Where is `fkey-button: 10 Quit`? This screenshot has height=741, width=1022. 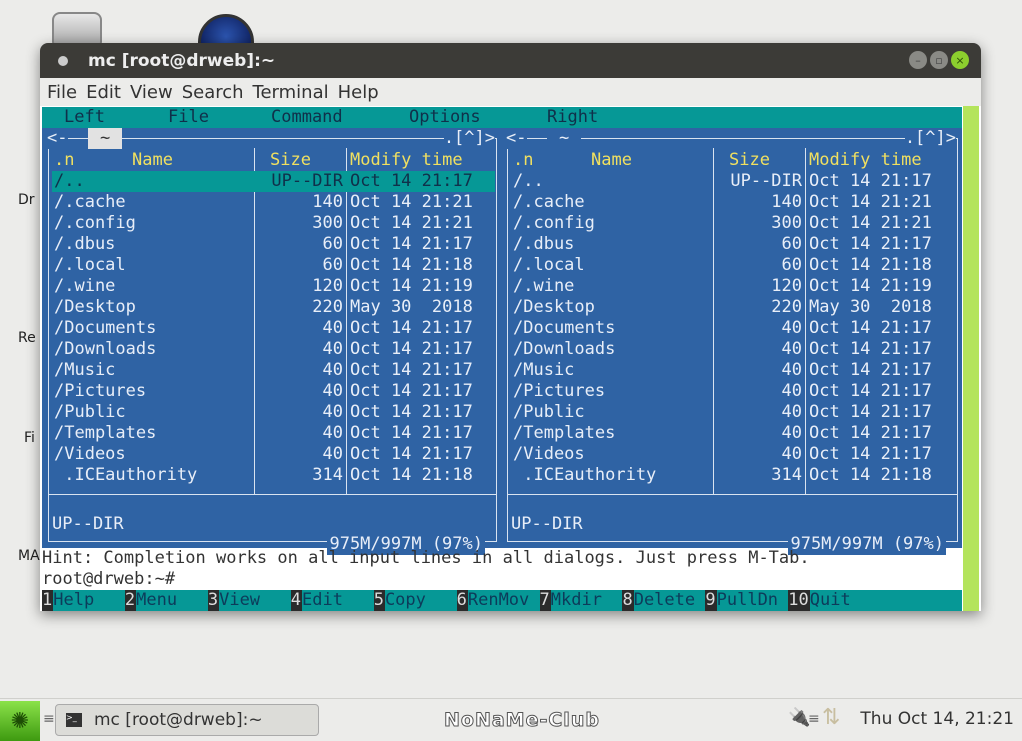 fkey-button: 10 Quit is located at coordinates (819, 600).